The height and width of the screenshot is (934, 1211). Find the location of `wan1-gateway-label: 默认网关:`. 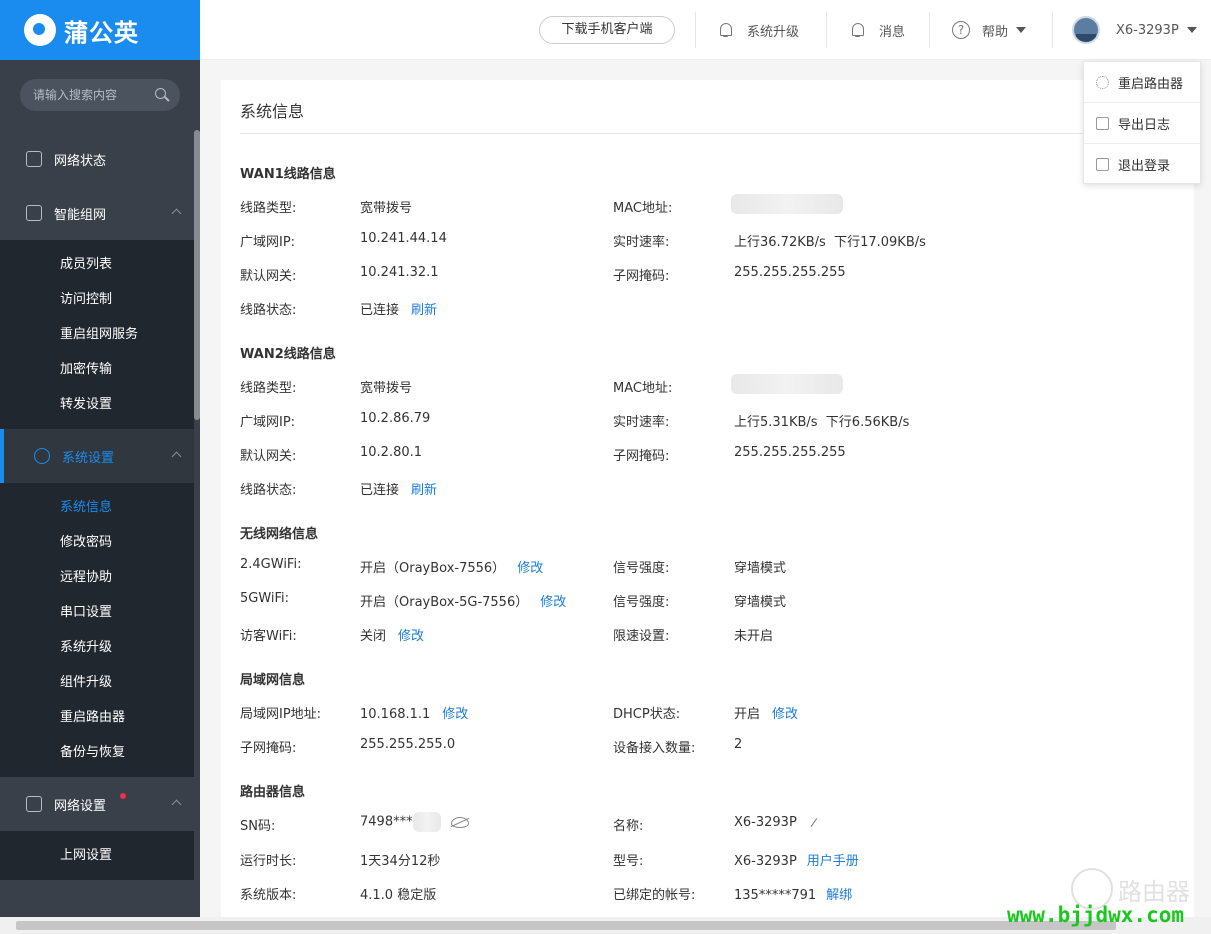

wan1-gateway-label: 默认网关: is located at coordinates (268, 276).